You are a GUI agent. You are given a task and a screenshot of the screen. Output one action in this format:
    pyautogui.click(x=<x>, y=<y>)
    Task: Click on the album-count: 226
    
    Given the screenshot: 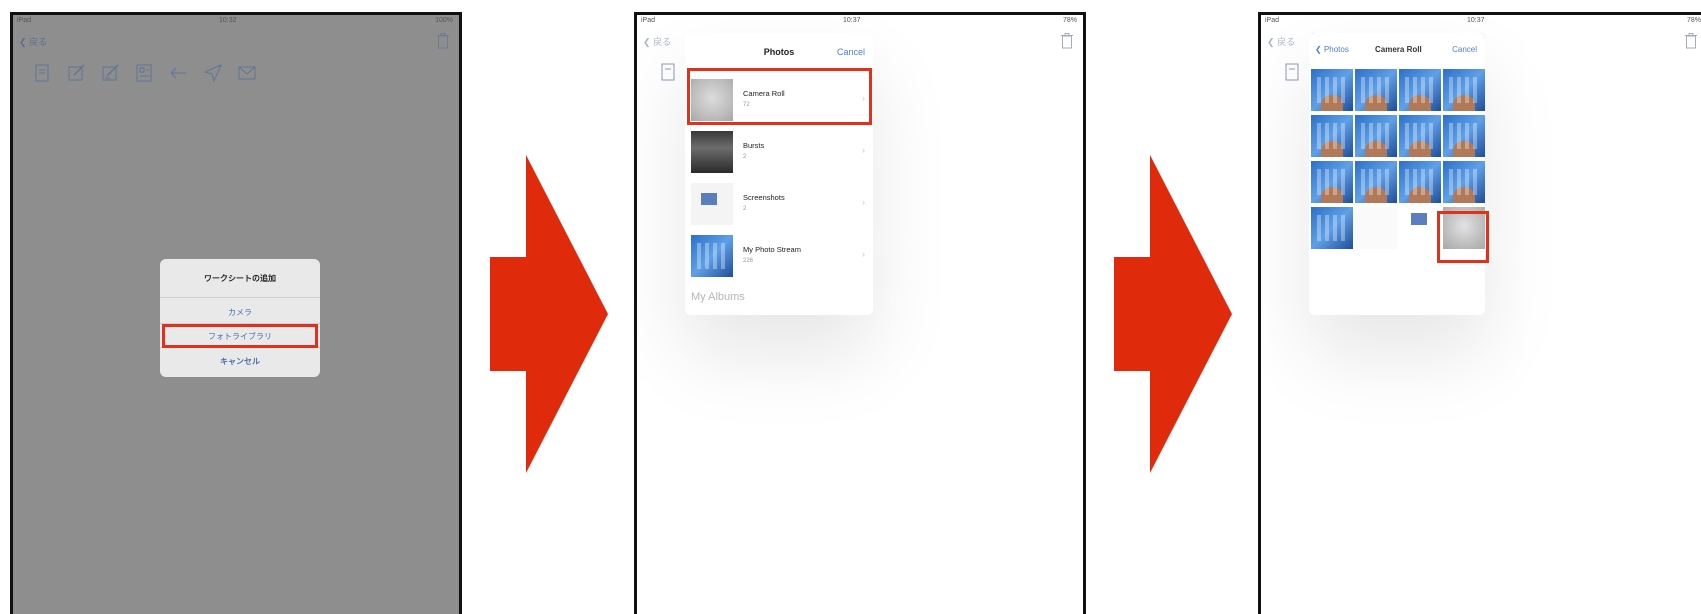 What is the action you would take?
    pyautogui.click(x=748, y=261)
    